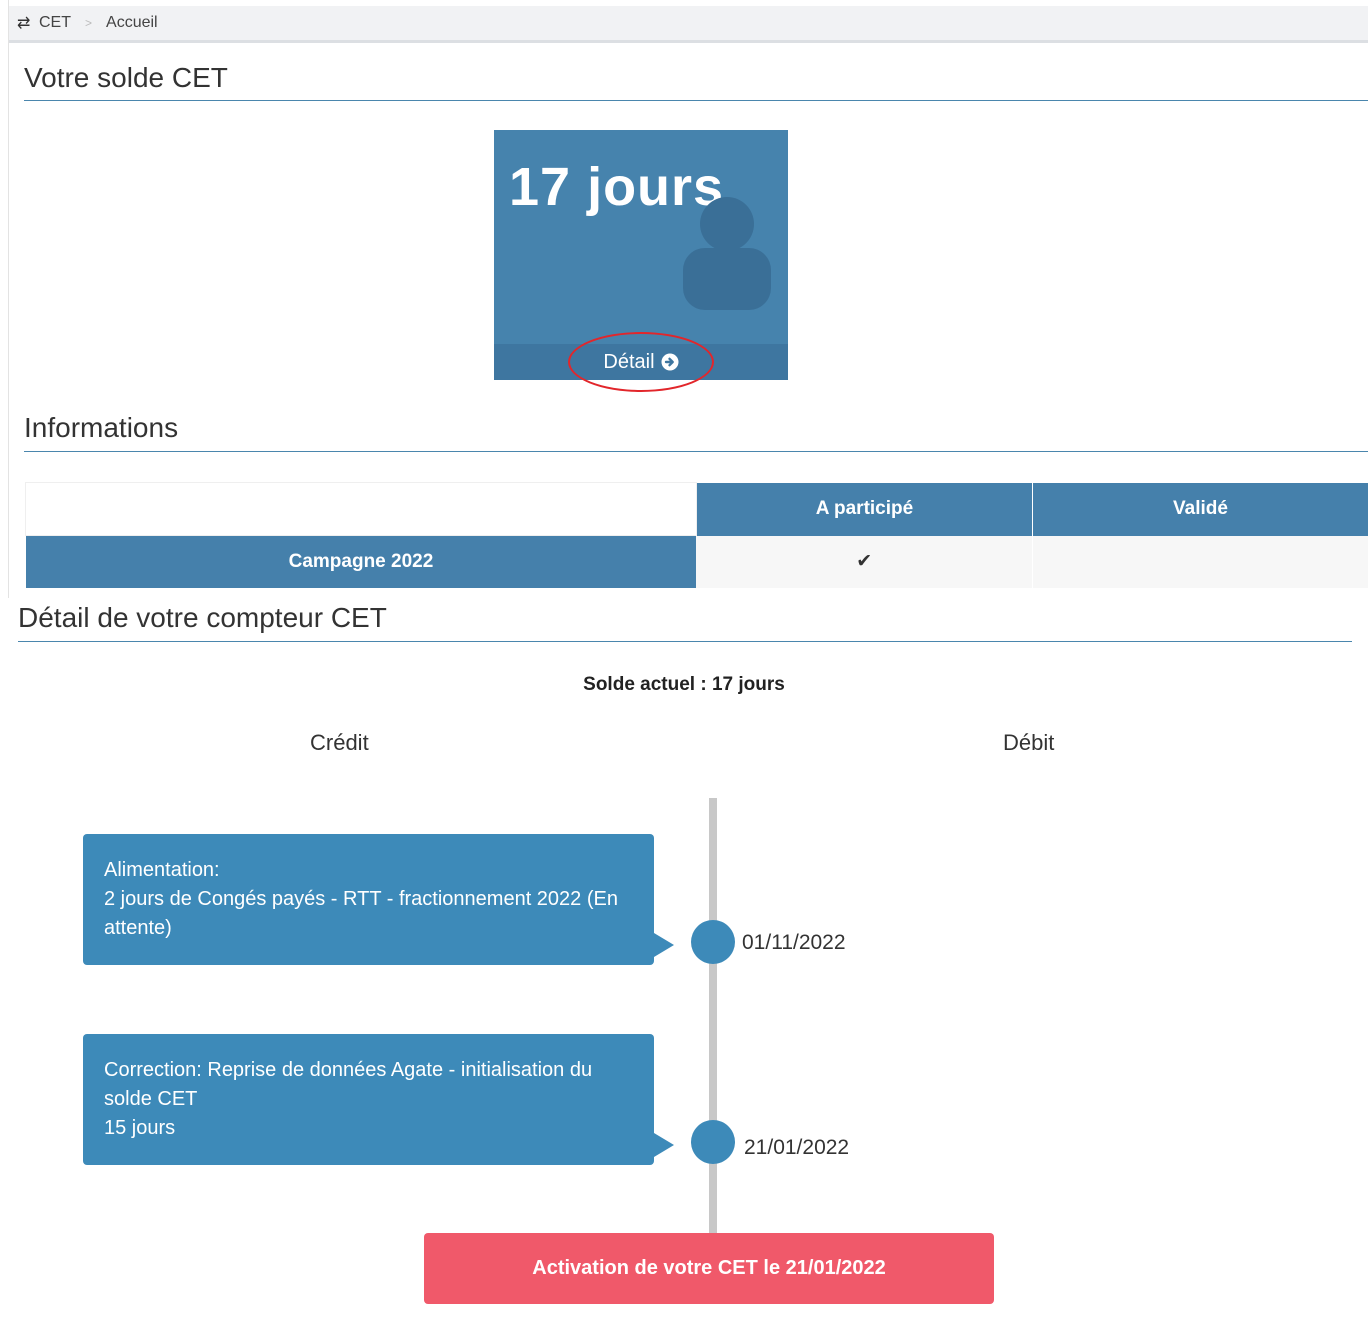 The image size is (1368, 1325). What do you see at coordinates (1200, 561) in the screenshot?
I see `validated-cell` at bounding box center [1200, 561].